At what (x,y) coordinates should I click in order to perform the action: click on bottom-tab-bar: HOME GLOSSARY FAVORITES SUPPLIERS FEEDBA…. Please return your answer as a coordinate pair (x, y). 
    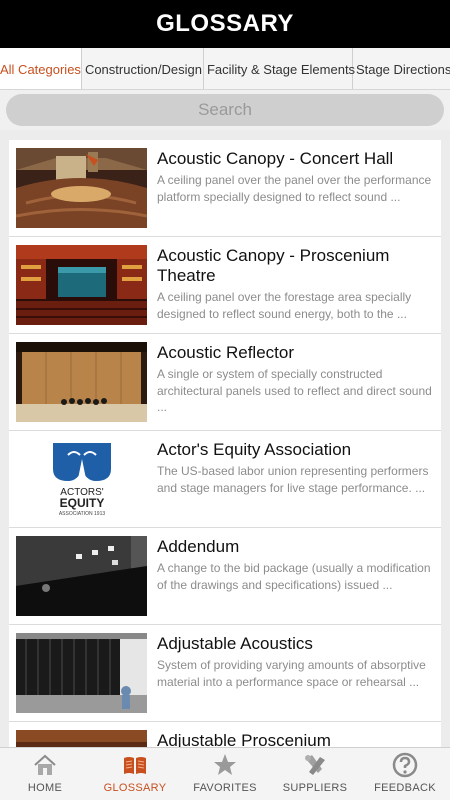
    Looking at the image, I should click on (225, 773).